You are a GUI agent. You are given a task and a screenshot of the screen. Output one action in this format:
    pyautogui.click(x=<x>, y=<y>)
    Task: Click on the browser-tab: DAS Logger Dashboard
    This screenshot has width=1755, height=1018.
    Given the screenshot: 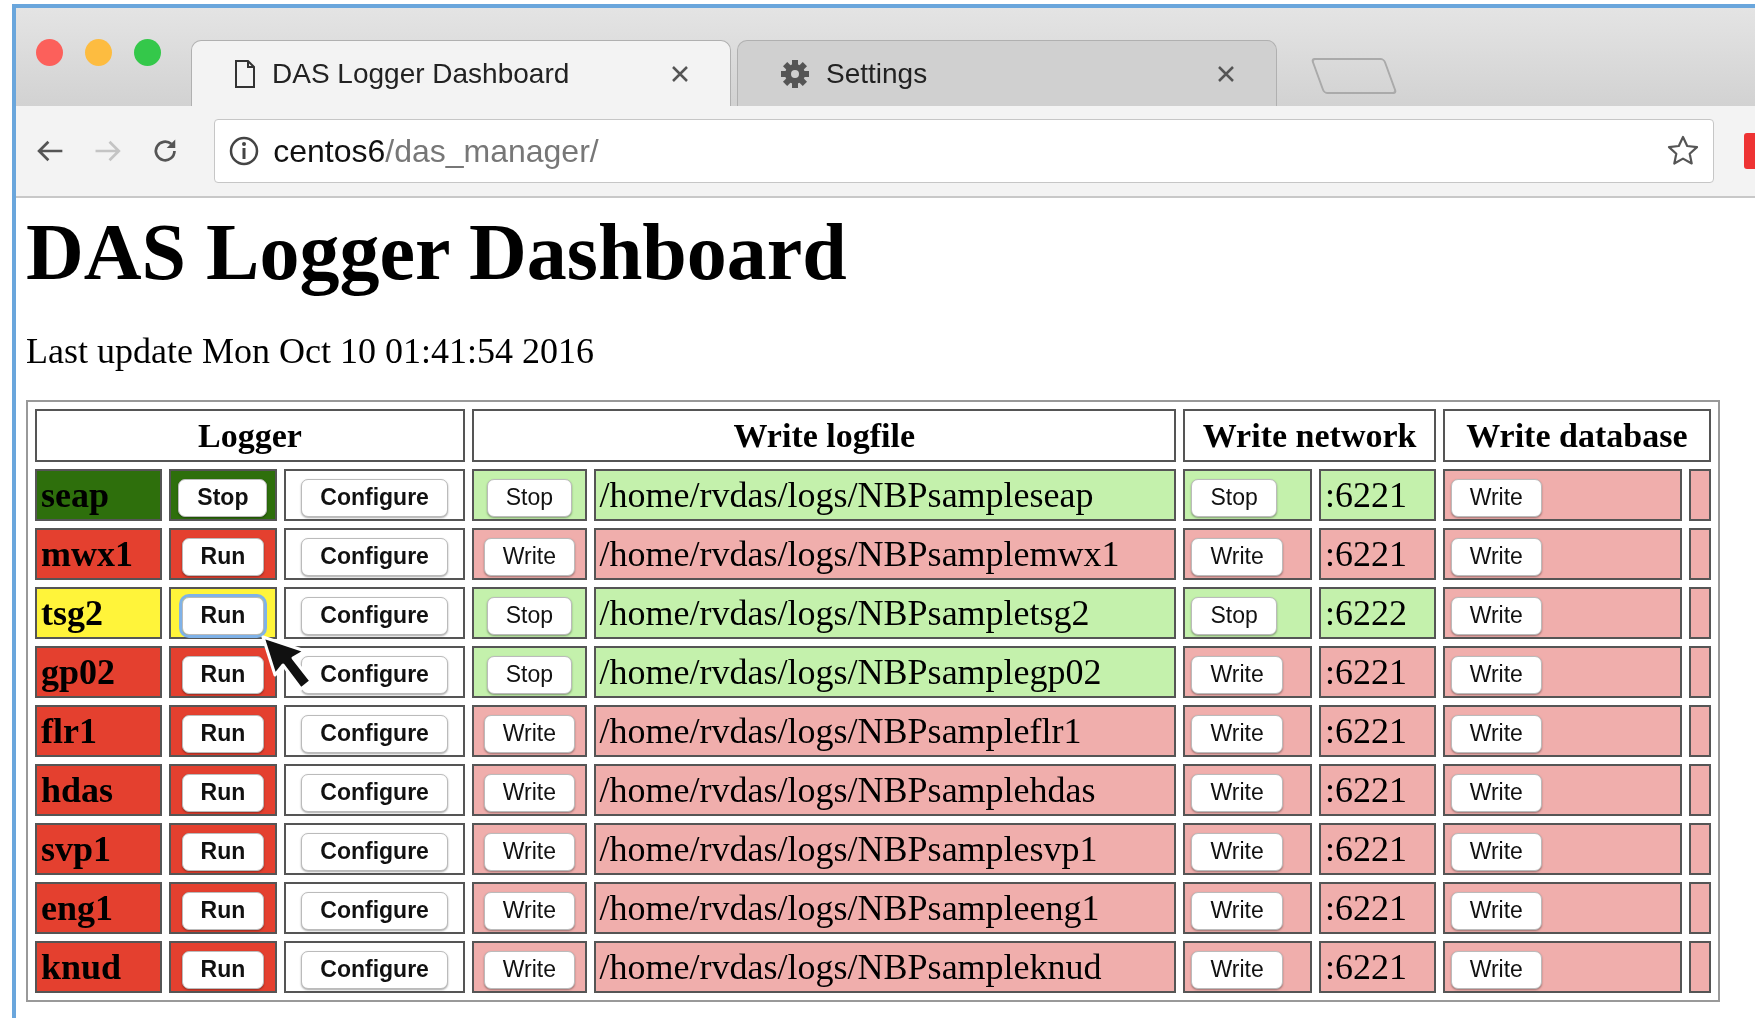 What is the action you would take?
    pyautogui.click(x=461, y=73)
    